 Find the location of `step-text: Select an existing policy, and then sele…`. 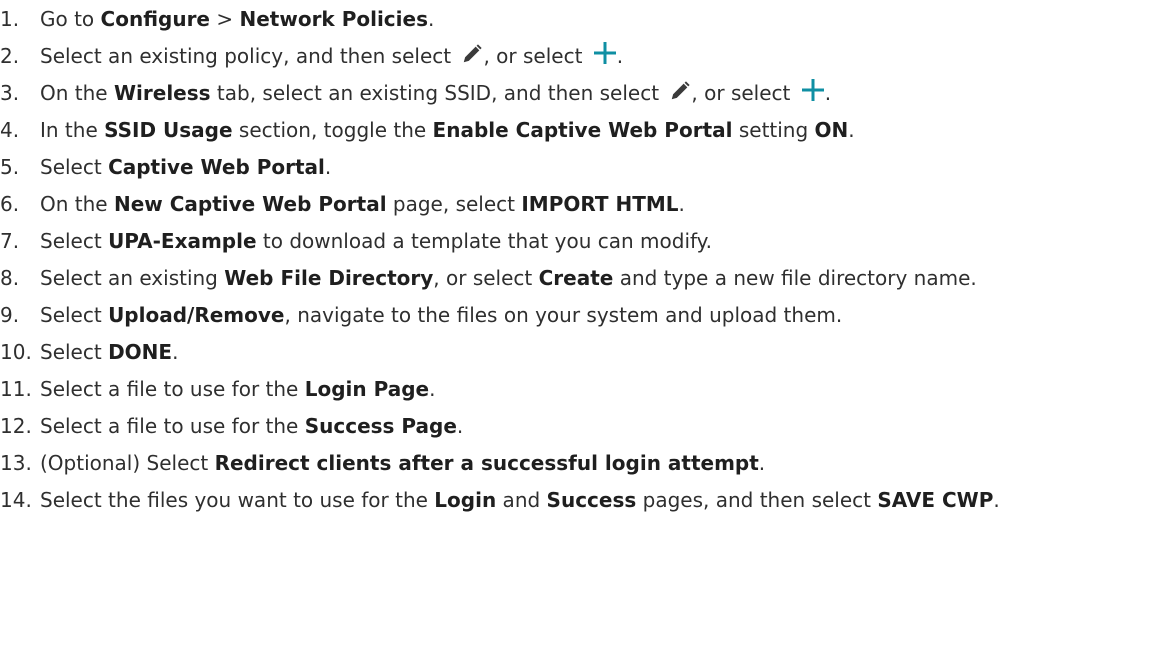

step-text: Select an existing policy, and then sele… is located at coordinates (249, 56).